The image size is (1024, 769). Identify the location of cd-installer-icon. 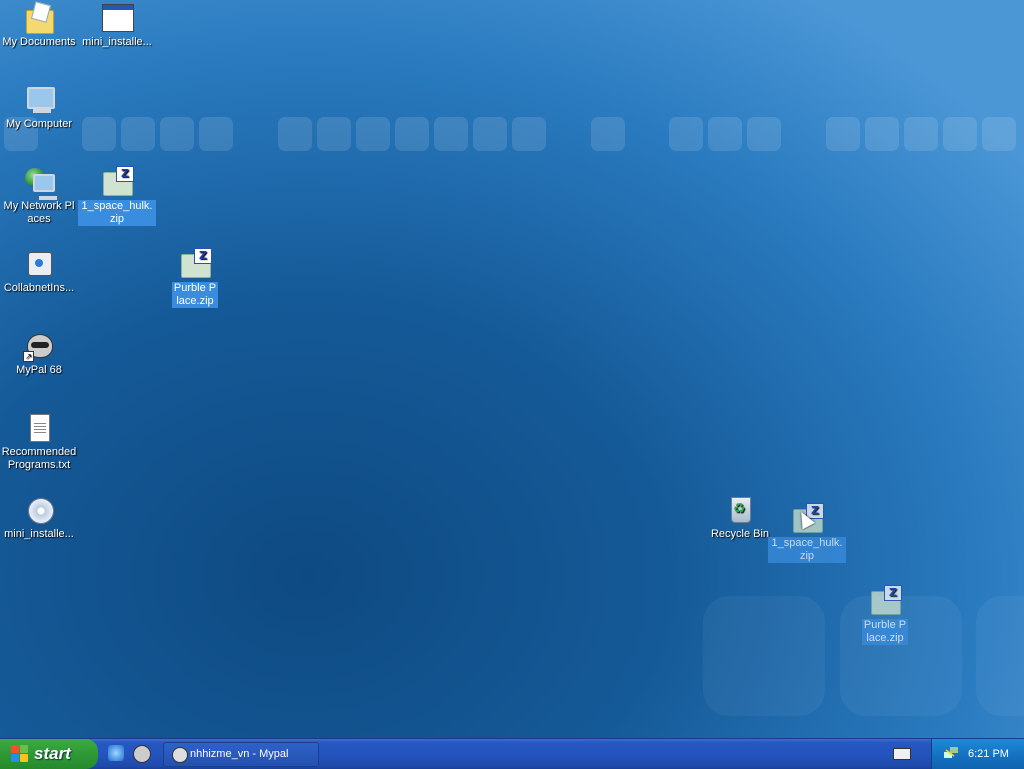
(39, 510).